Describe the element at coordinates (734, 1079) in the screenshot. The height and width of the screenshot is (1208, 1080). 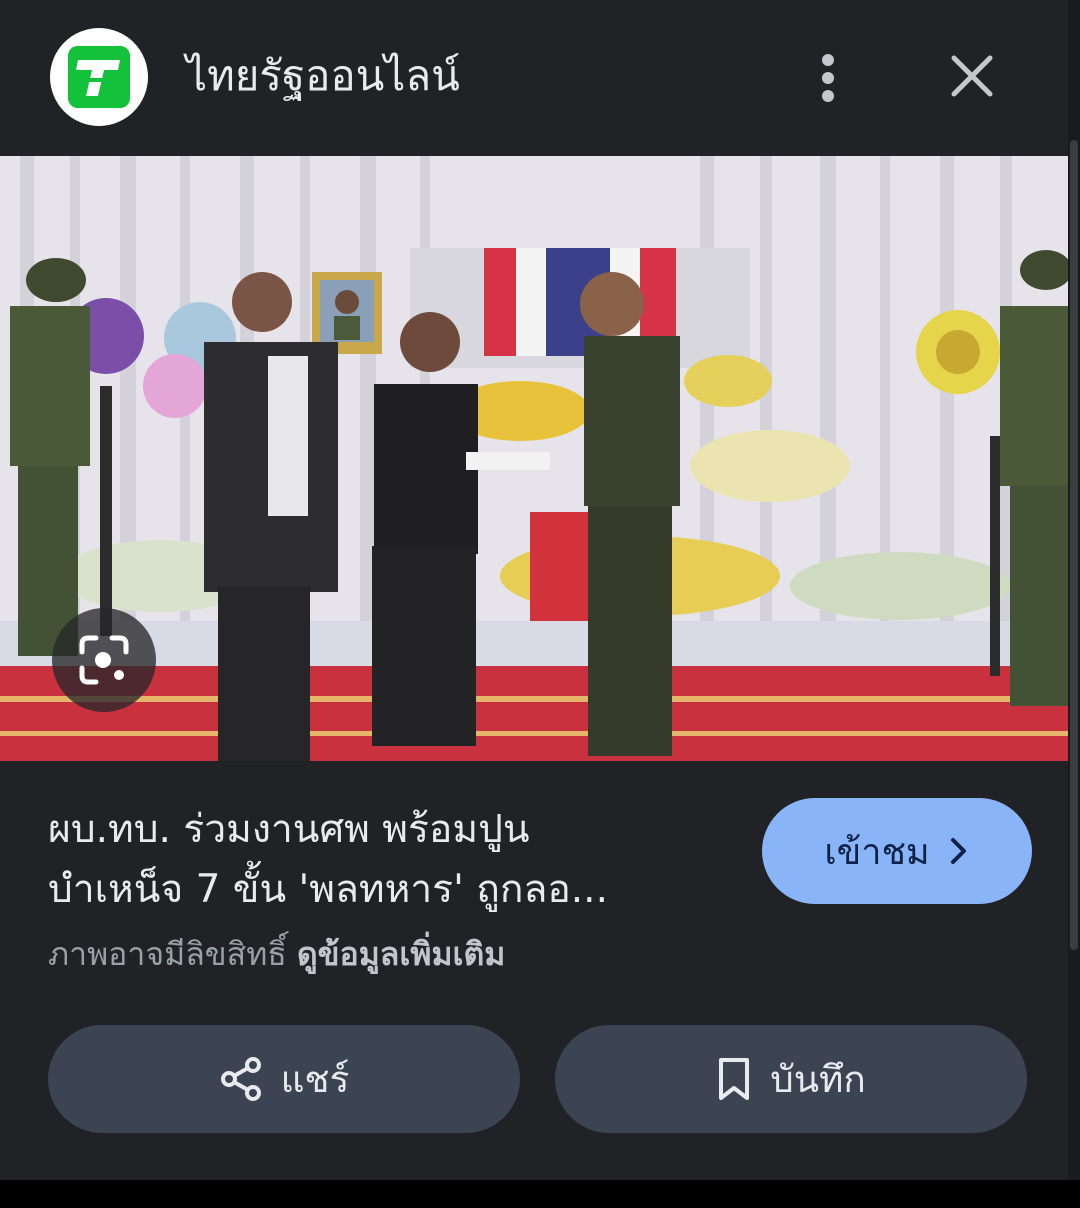
I see `bookmark-icon` at that location.